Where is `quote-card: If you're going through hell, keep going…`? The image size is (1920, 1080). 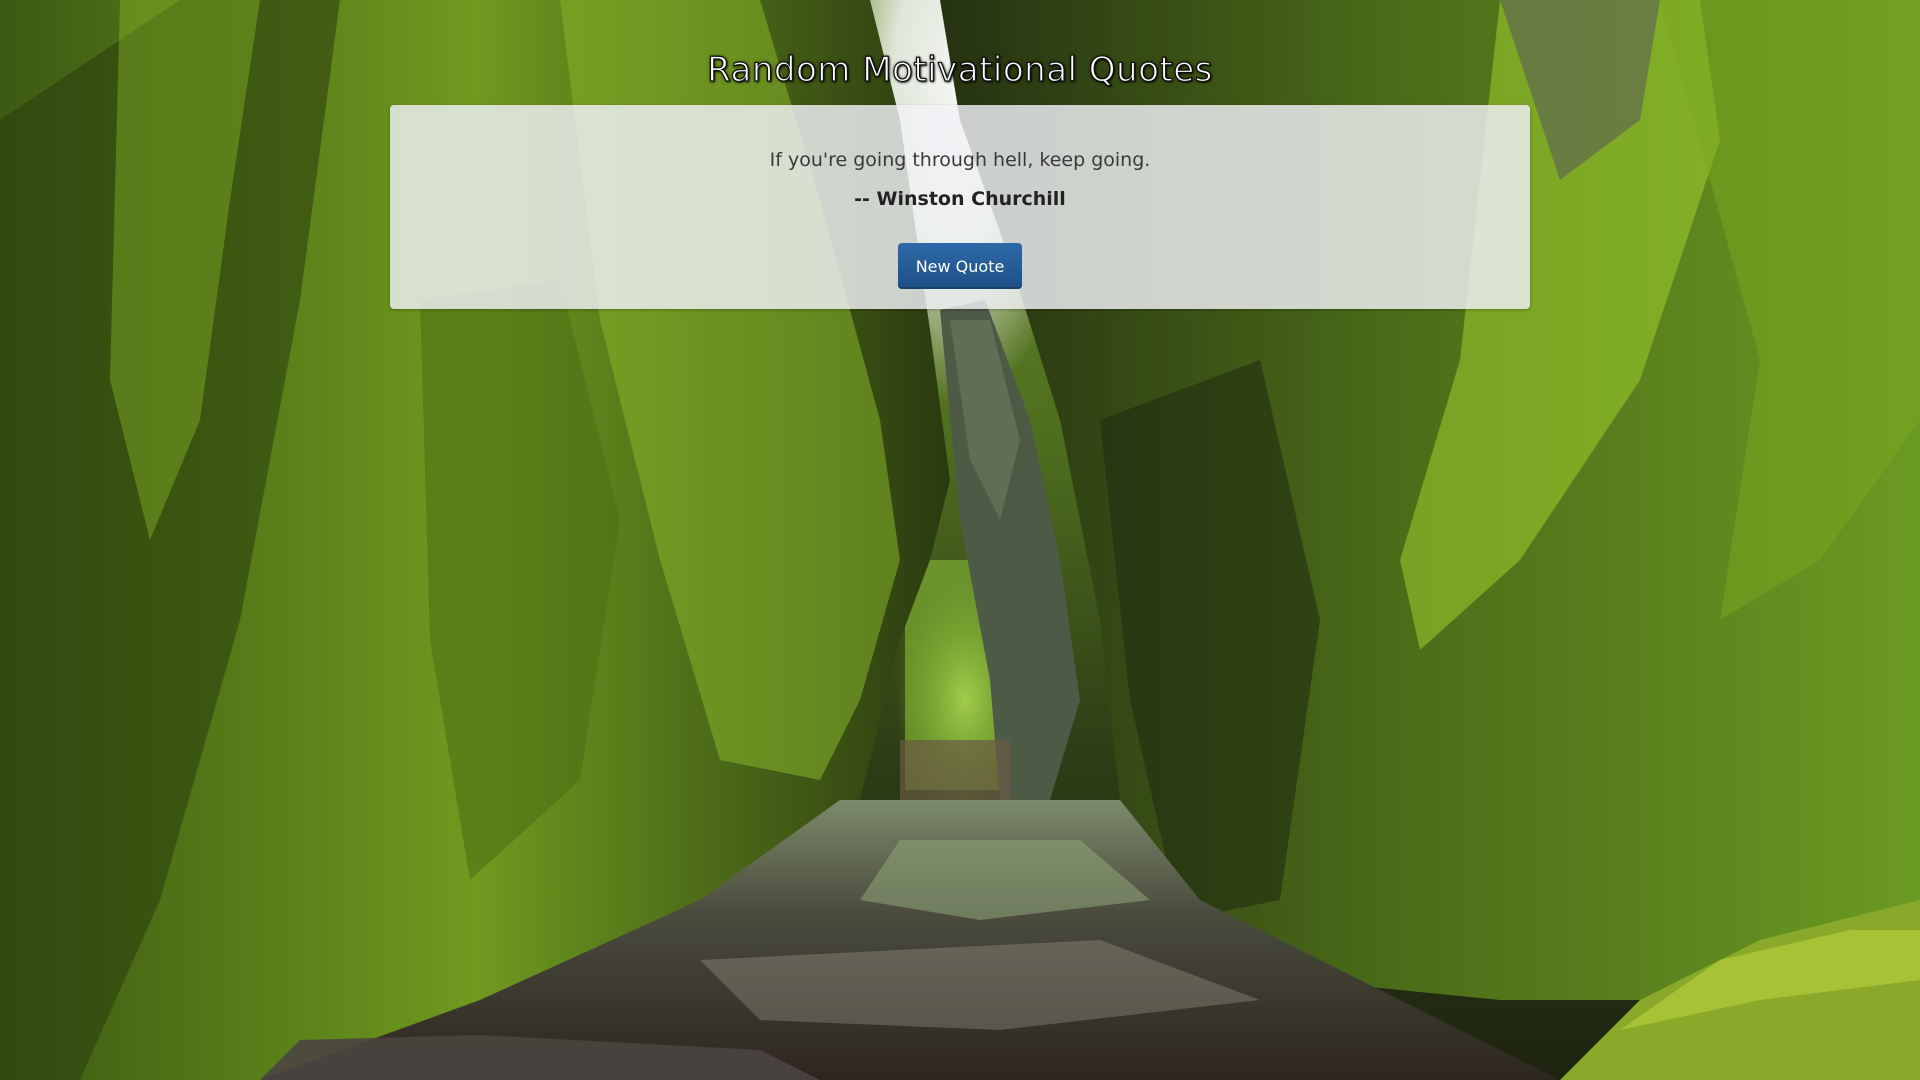 quote-card: If you're going through hell, keep going… is located at coordinates (960, 207).